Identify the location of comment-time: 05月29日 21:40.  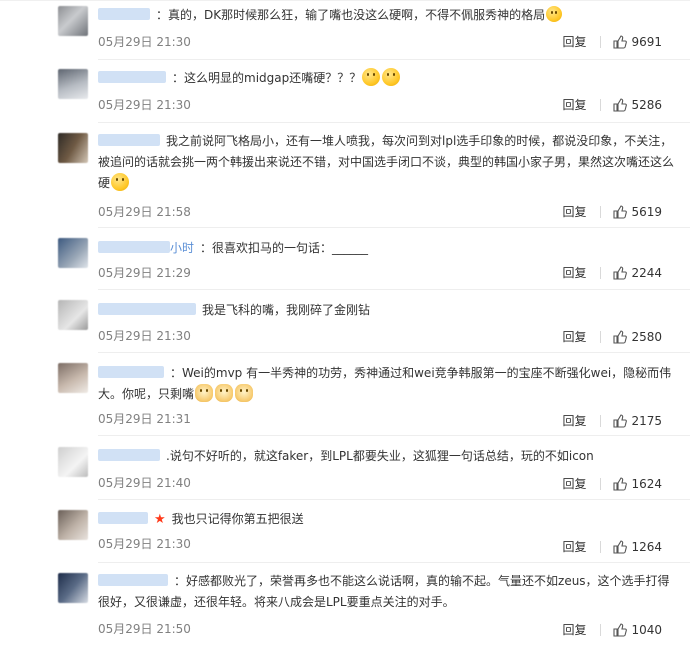
(144, 483).